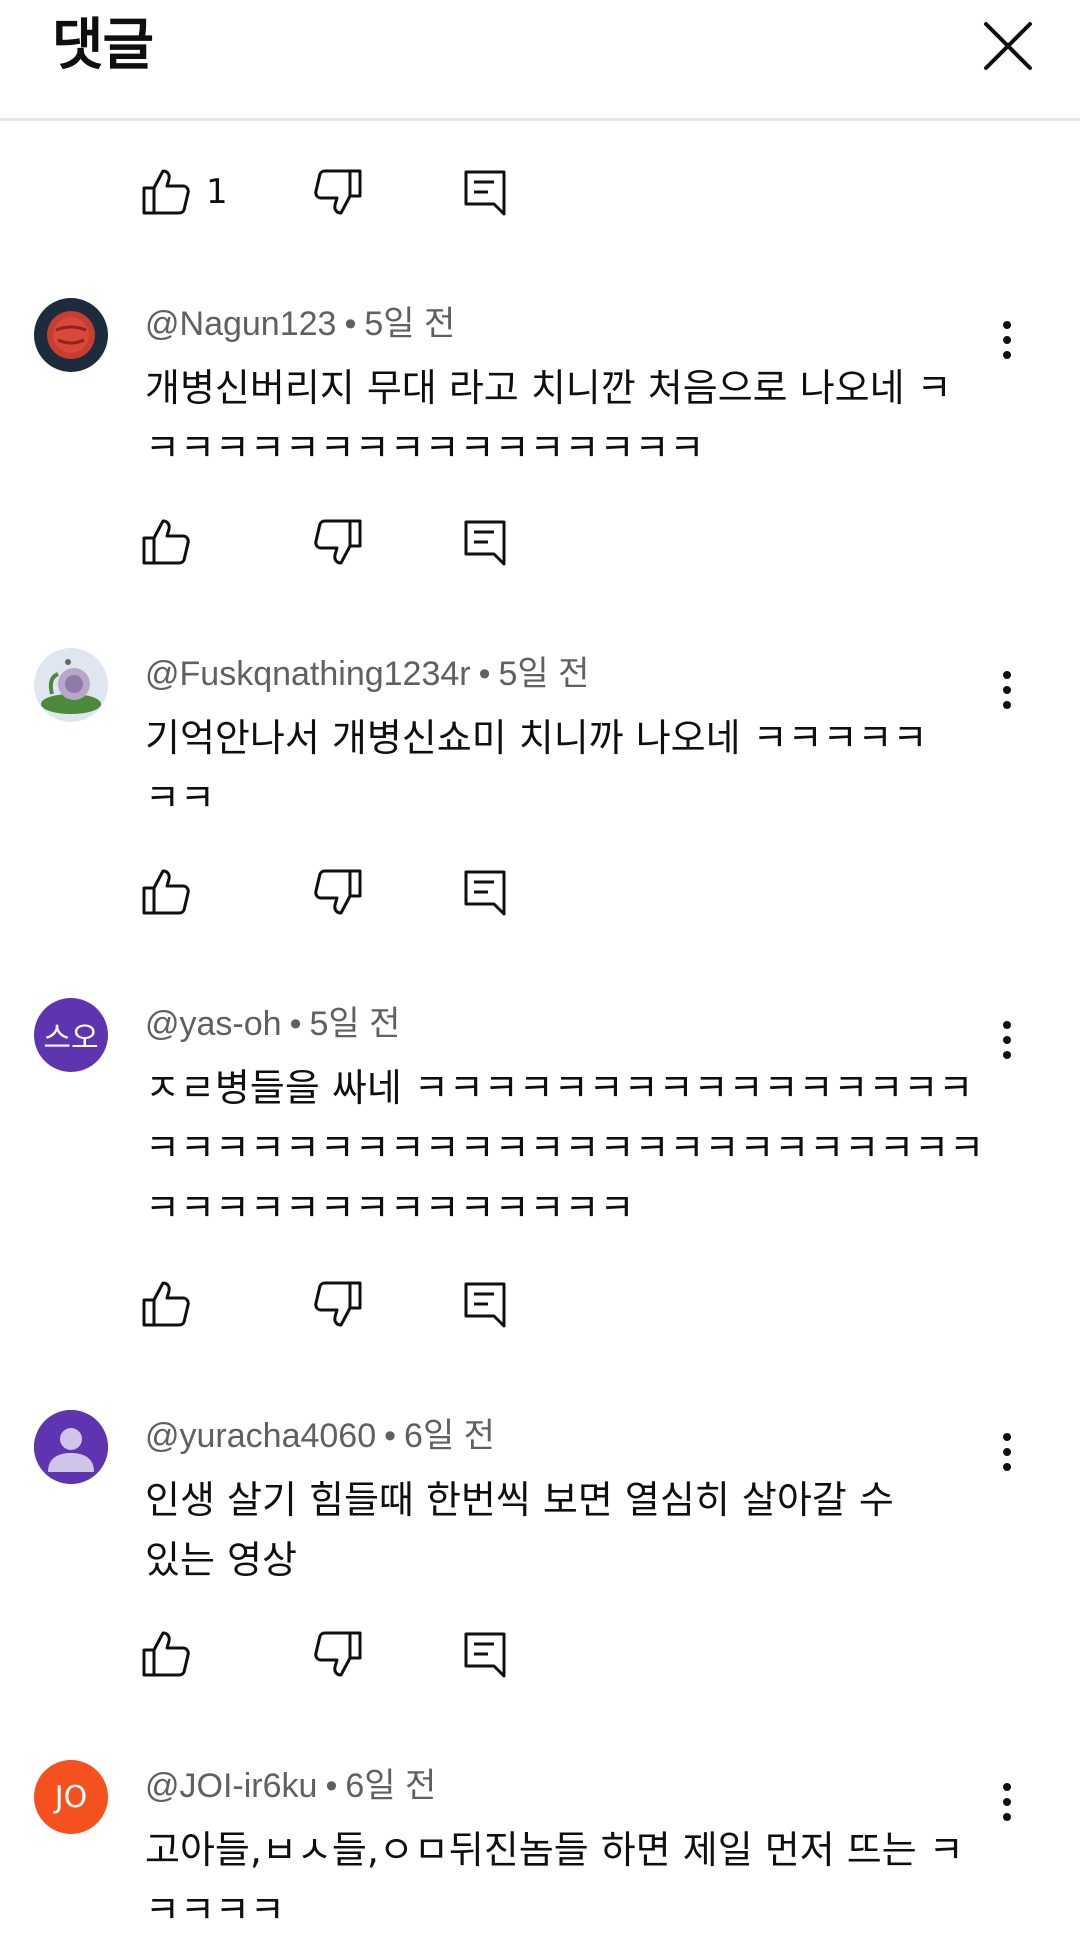 The image size is (1080, 1946). What do you see at coordinates (308, 674) in the screenshot?
I see `comment-author: @Fuskqnathing1234r` at bounding box center [308, 674].